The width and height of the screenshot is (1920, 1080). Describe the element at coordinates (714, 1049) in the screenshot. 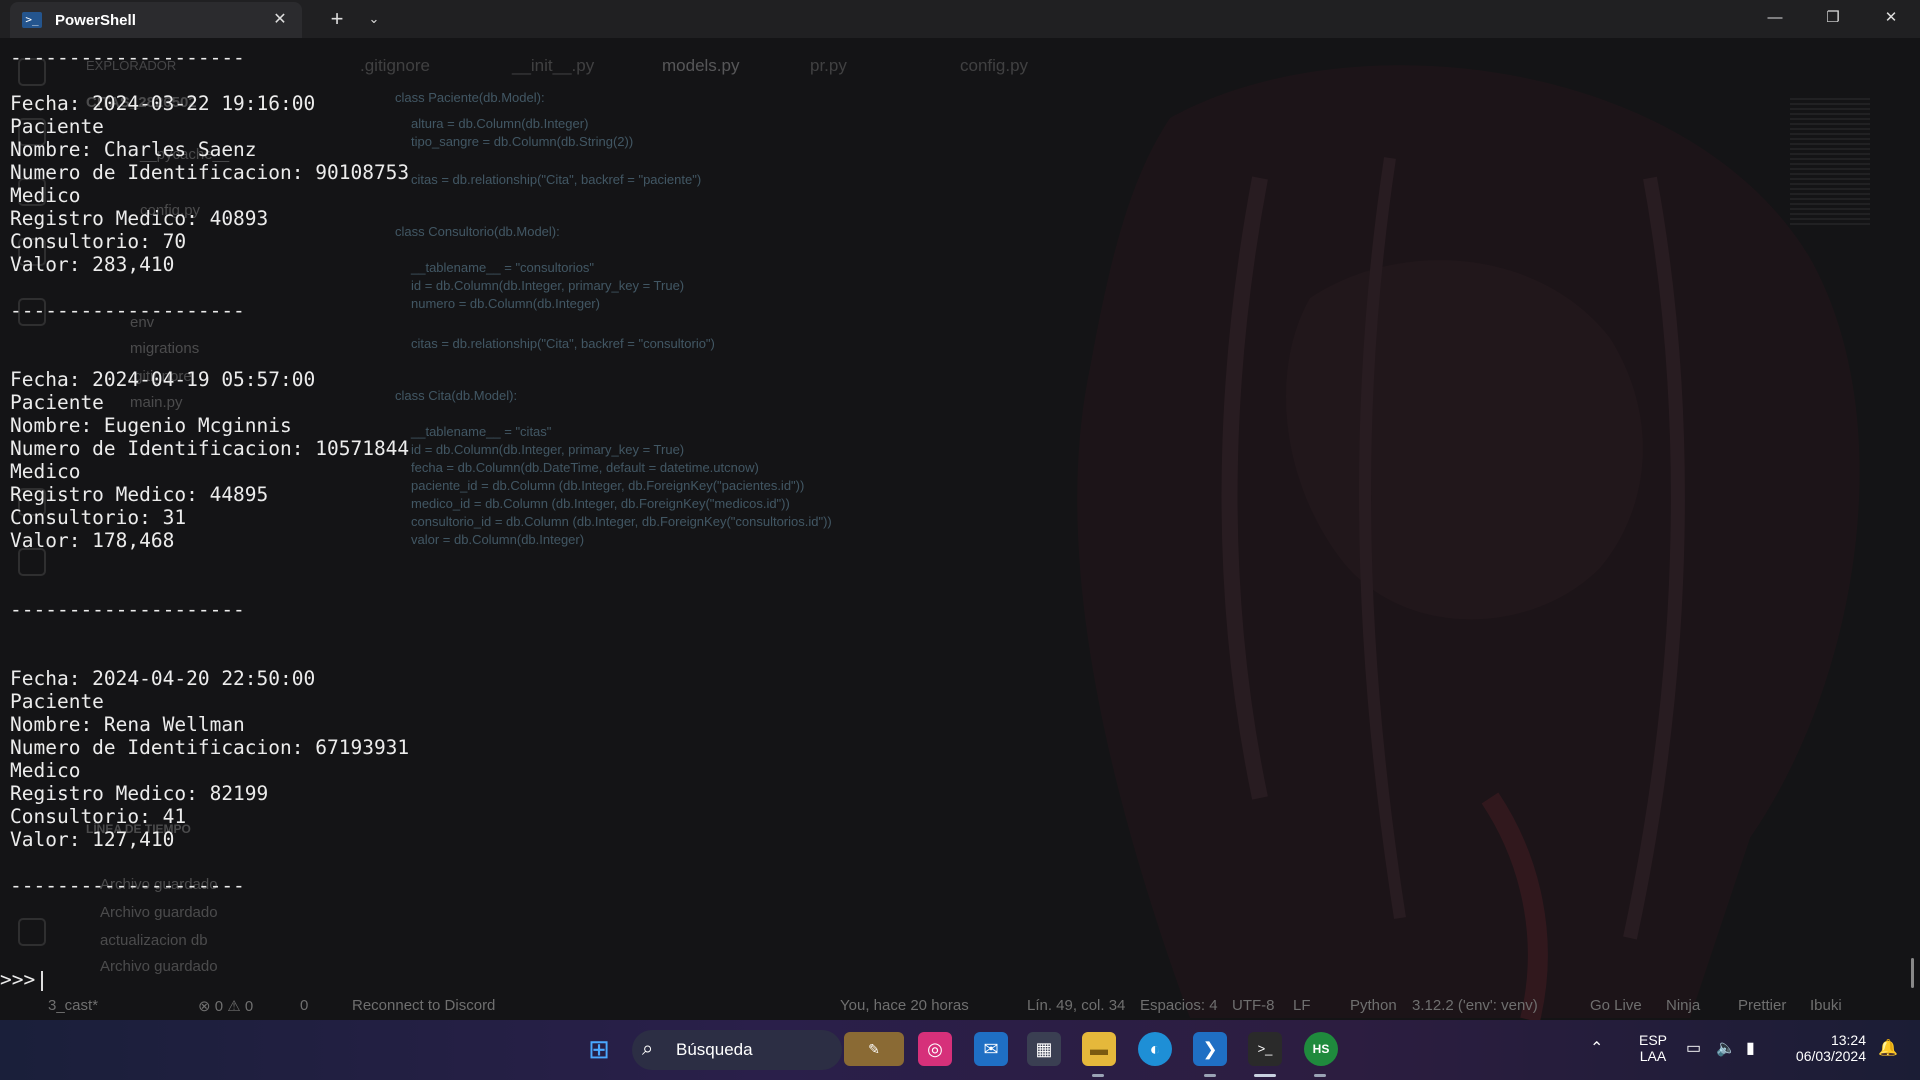

I see `search-label: Búsqueda` at that location.